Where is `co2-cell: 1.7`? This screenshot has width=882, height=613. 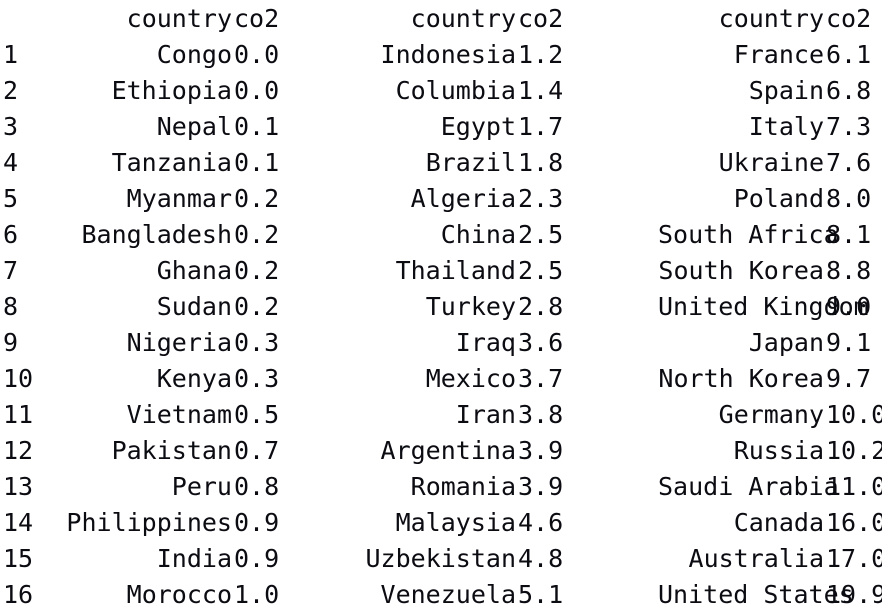 co2-cell: 1.7 is located at coordinates (541, 126).